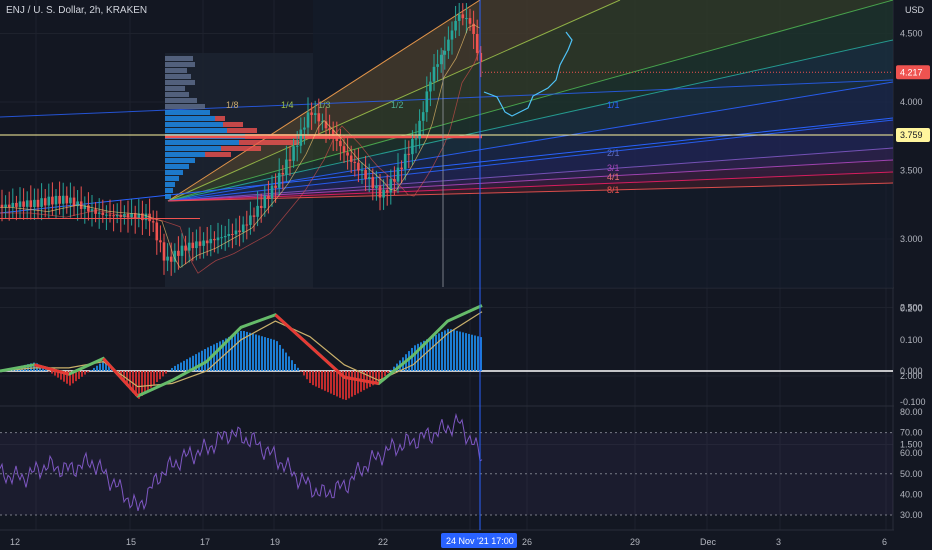 Image resolution: width=932 pixels, height=550 pixels. What do you see at coordinates (911, 72) in the screenshot?
I see `last-price-value: 4.217` at bounding box center [911, 72].